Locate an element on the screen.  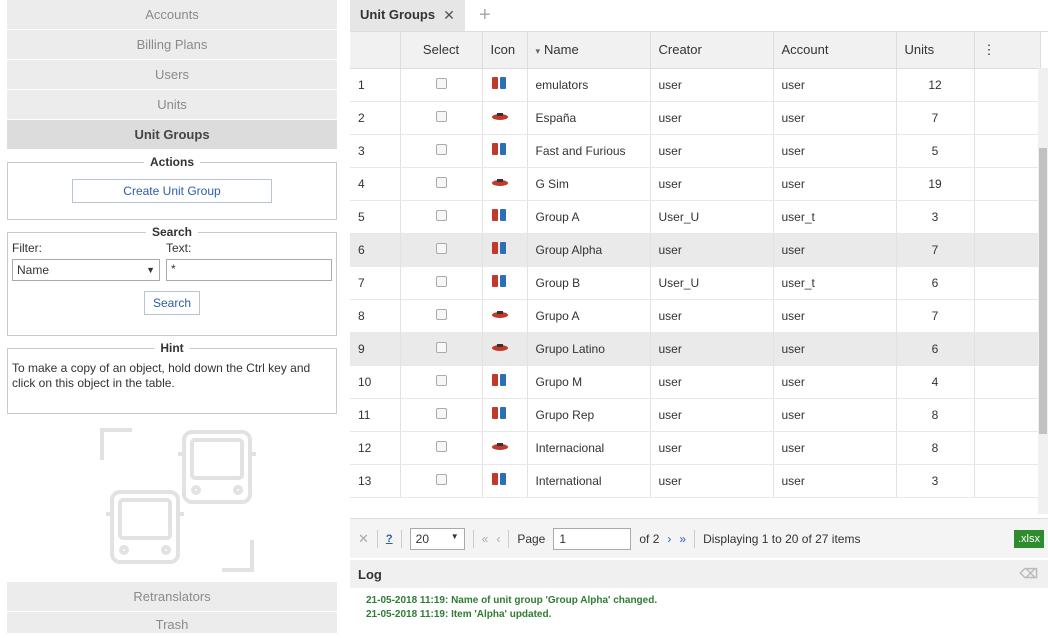
row-index: 5 is located at coordinates (375, 217).